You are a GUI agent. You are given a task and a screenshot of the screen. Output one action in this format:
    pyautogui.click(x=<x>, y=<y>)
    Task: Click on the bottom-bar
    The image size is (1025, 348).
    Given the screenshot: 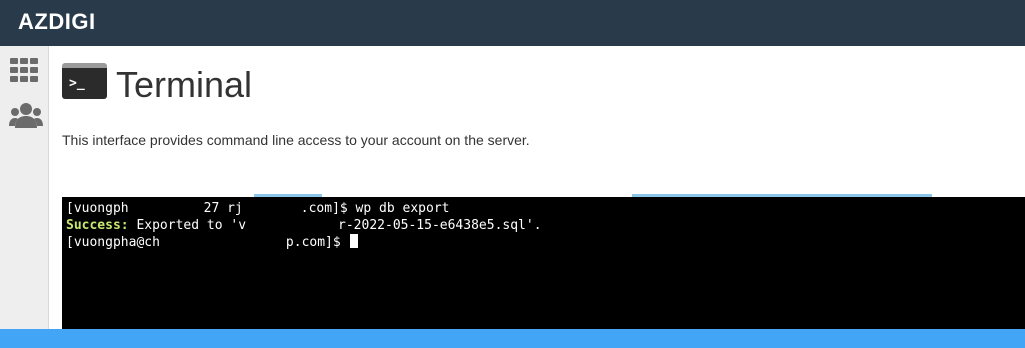 What is the action you would take?
    pyautogui.click(x=512, y=338)
    